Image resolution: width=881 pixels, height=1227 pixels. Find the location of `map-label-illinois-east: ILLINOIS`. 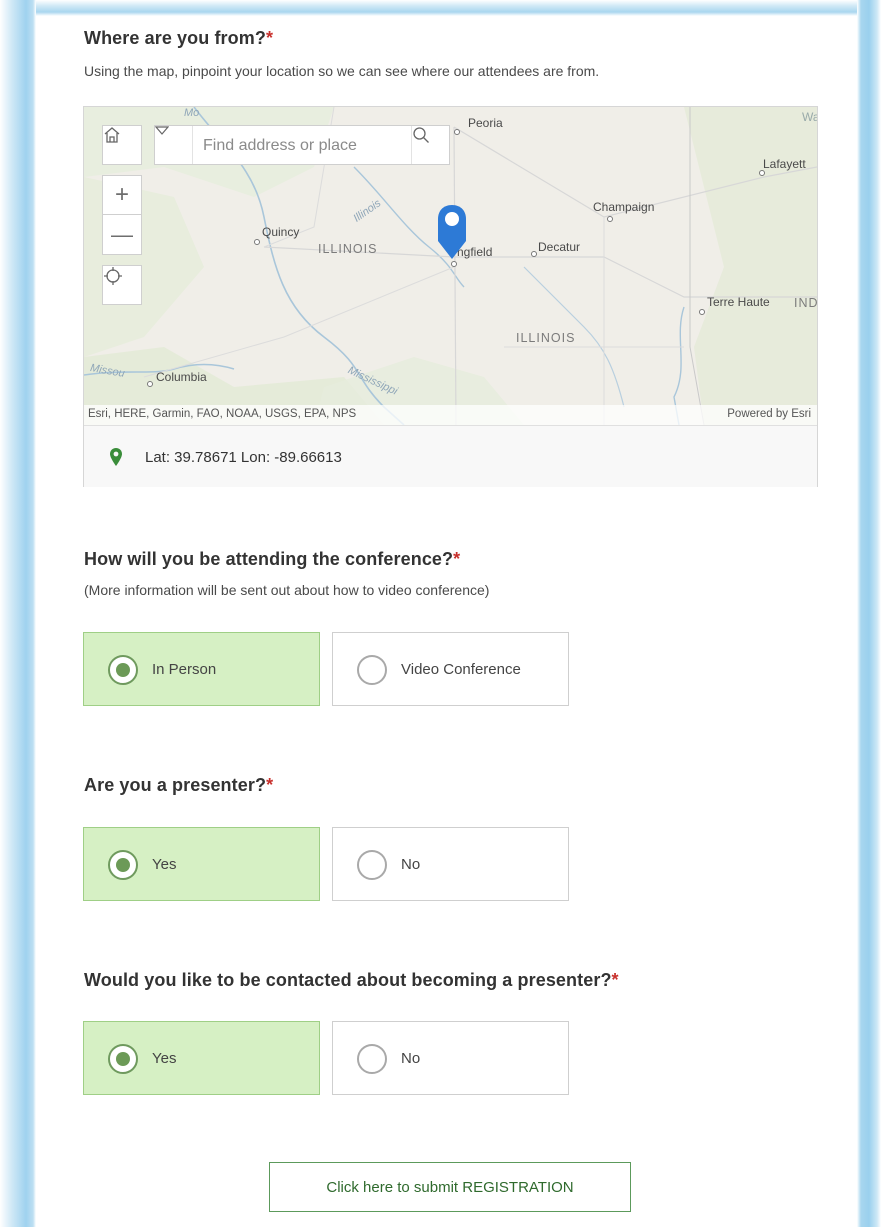

map-label-illinois-east: ILLINOIS is located at coordinates (546, 338).